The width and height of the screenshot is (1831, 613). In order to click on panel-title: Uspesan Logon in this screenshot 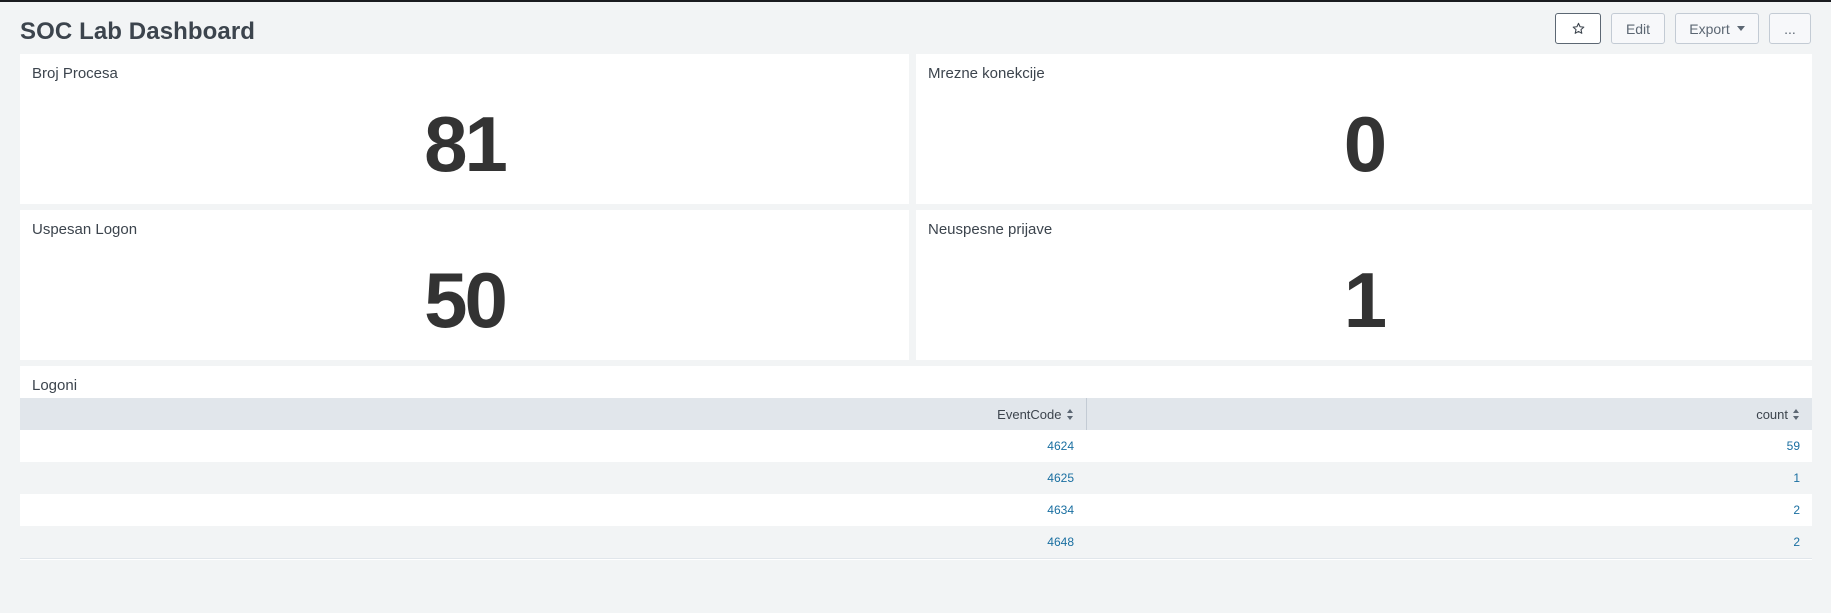, I will do `click(85, 229)`.